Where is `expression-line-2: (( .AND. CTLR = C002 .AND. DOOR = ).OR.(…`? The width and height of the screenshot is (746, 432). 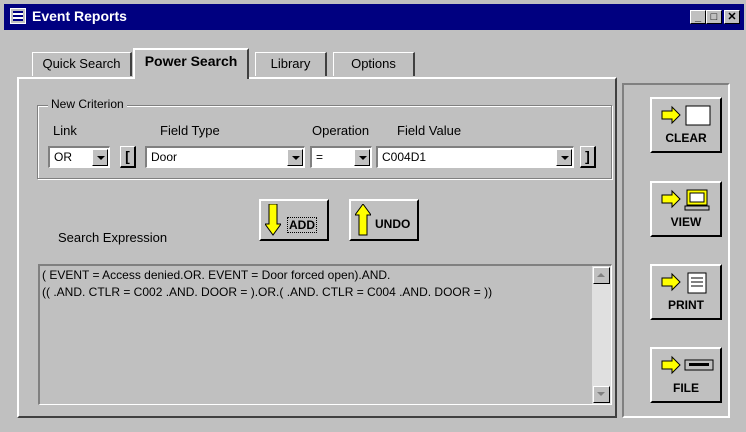 expression-line-2: (( .AND. CTLR = C002 .AND. DOOR = ).OR.(… is located at coordinates (267, 292).